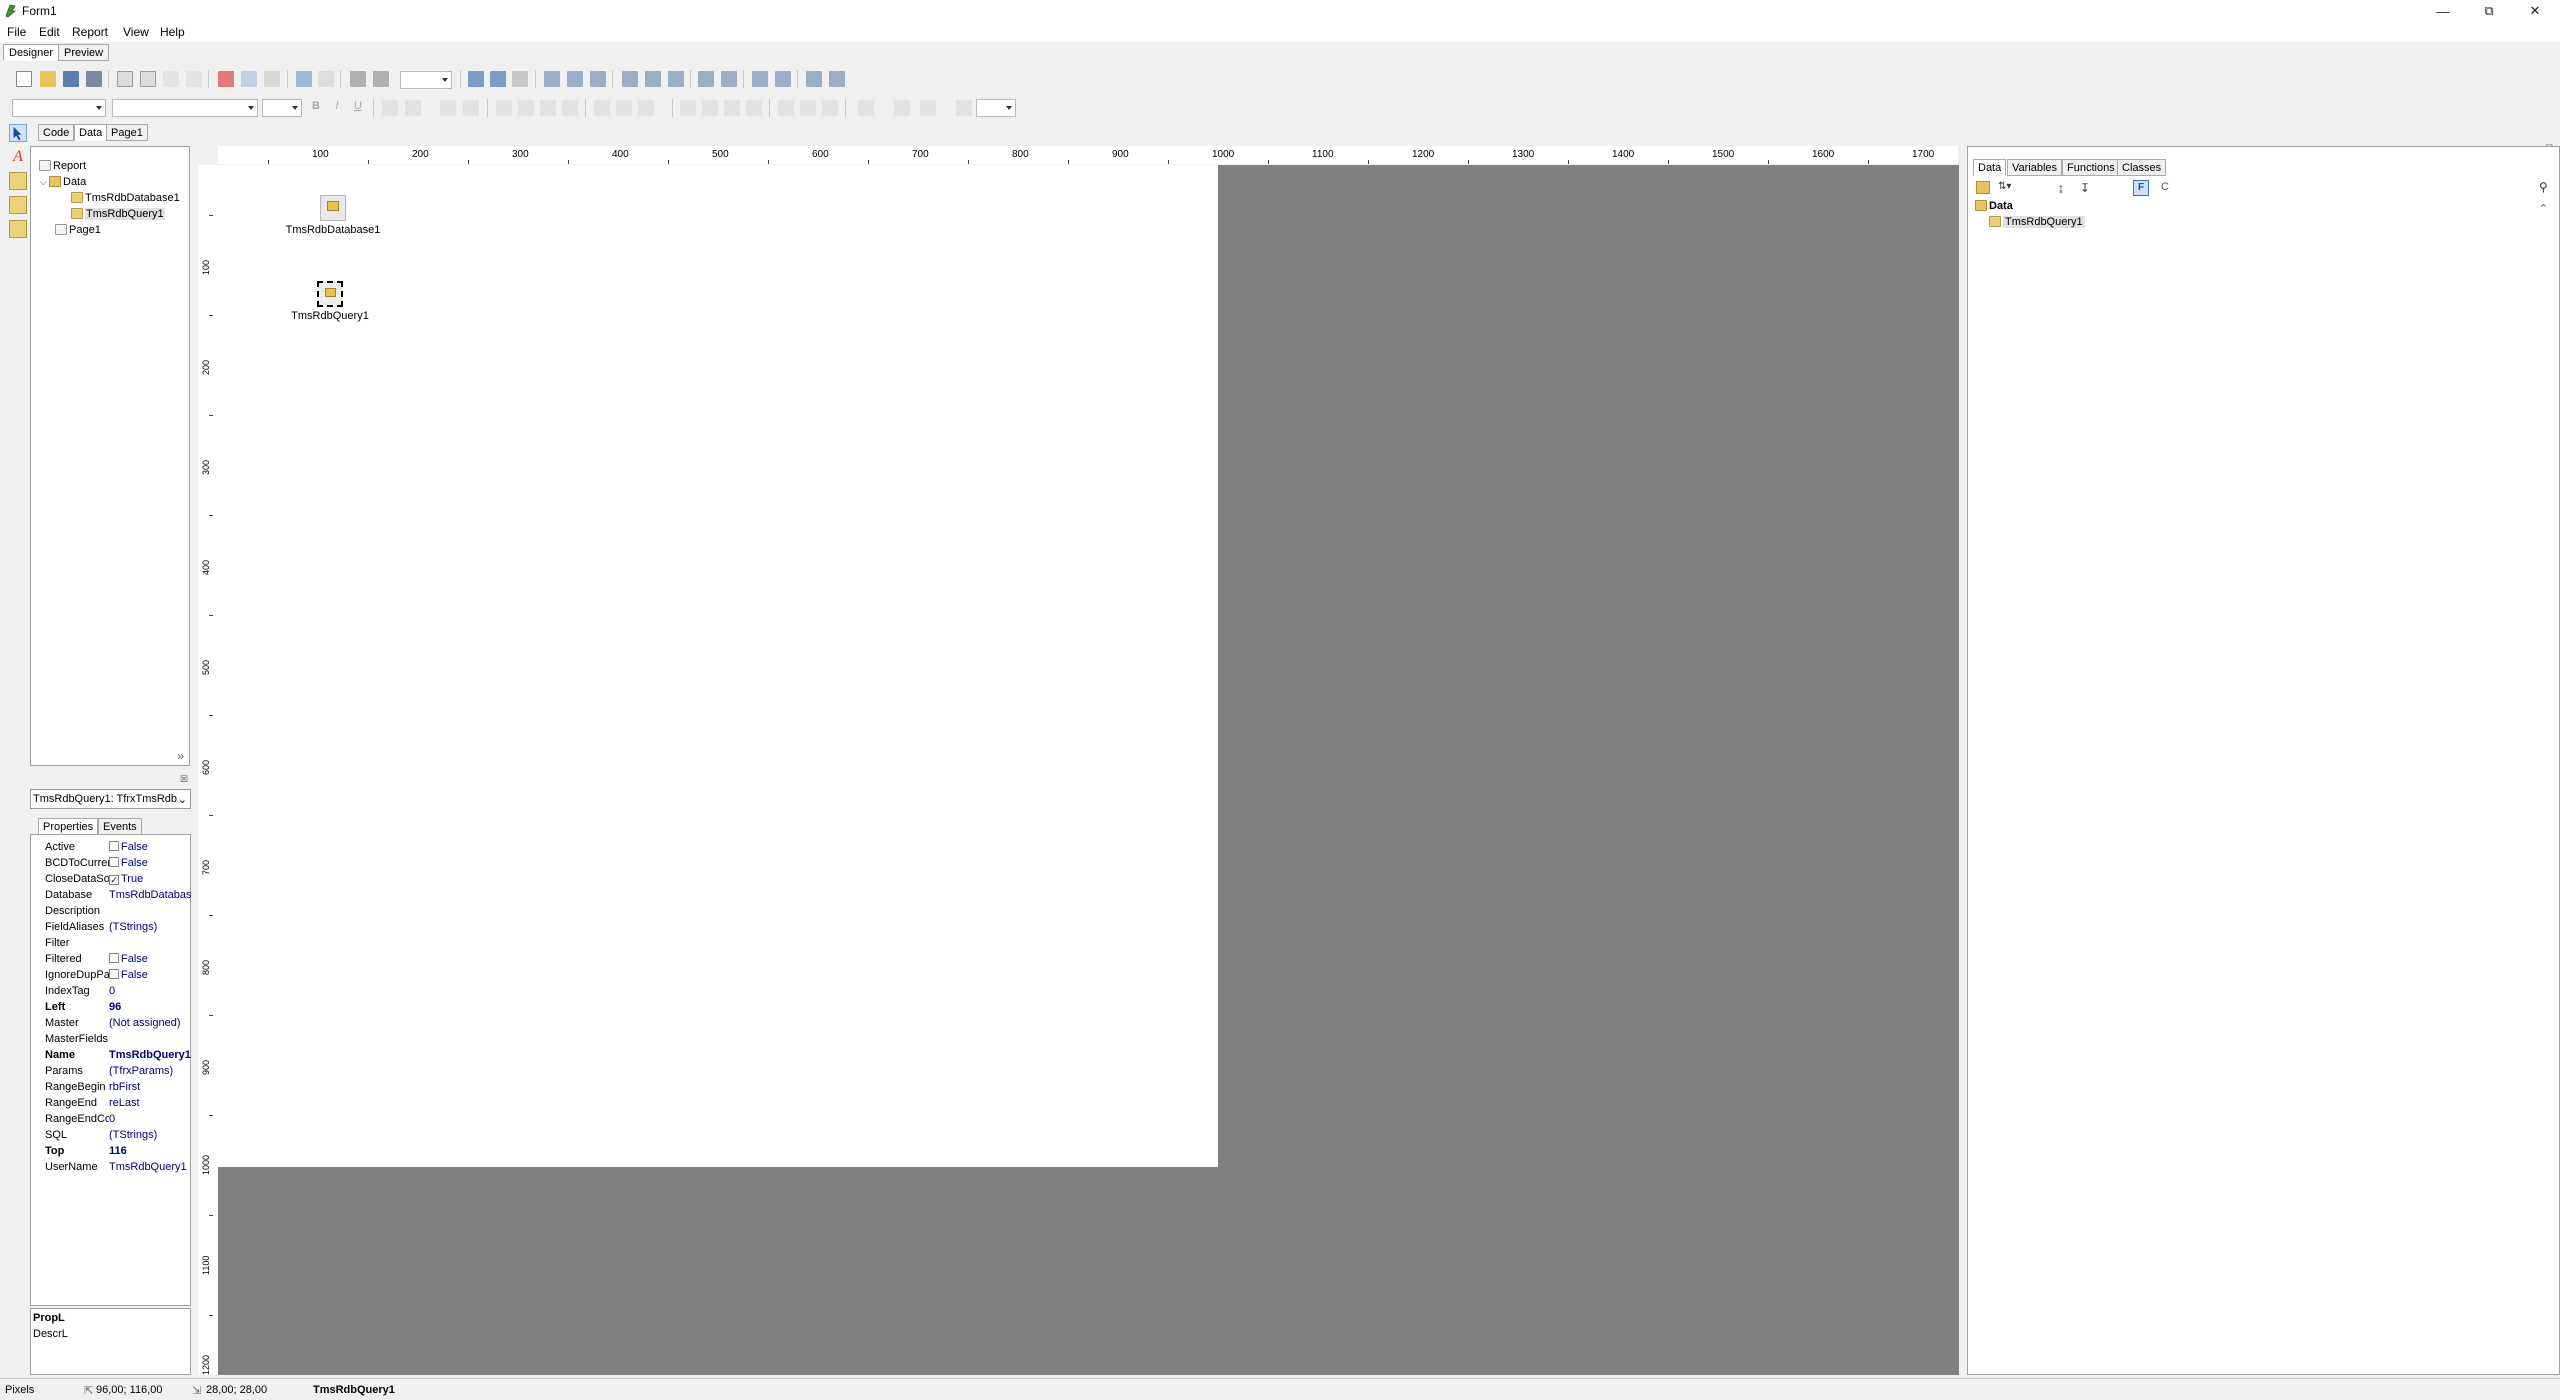 The height and width of the screenshot is (1400, 2560). I want to click on font-size-combo, so click(282, 108).